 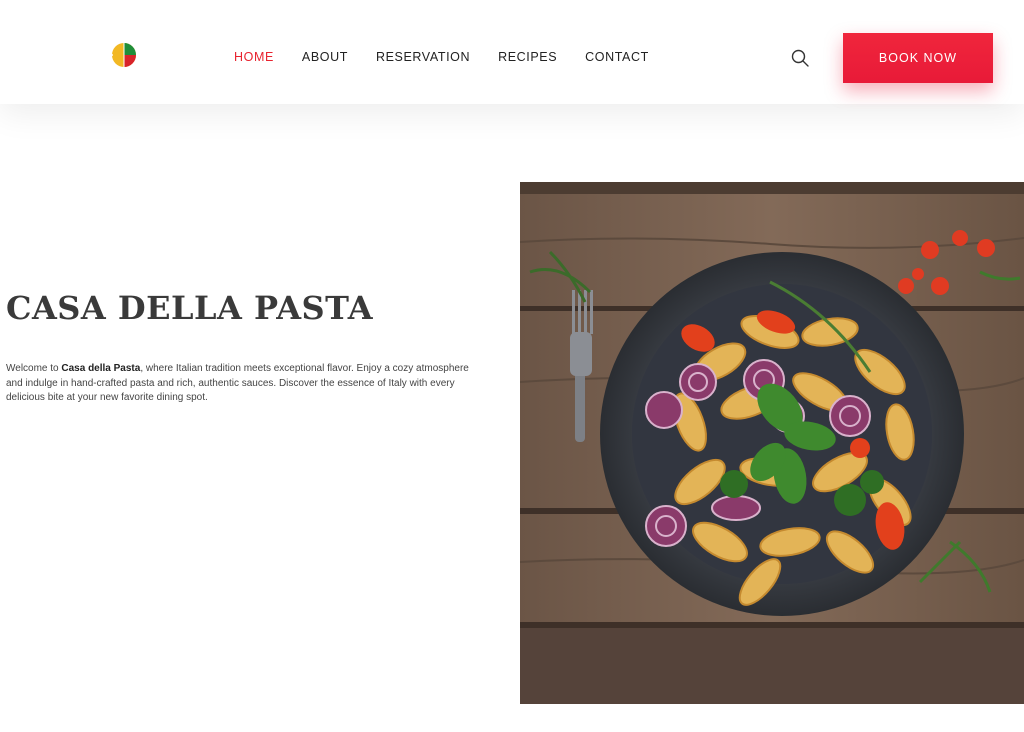 I want to click on nav-about: ABOUT, so click(x=325, y=57).